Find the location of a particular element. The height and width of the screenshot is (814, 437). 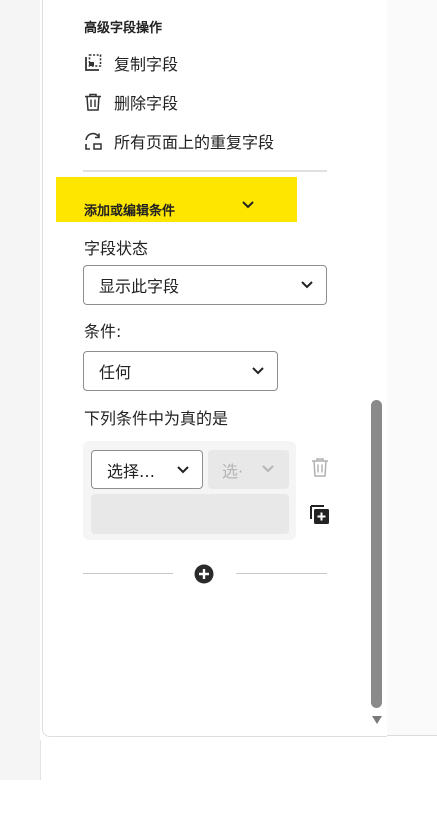

field-state-label: 字段状态 is located at coordinates (116, 248).